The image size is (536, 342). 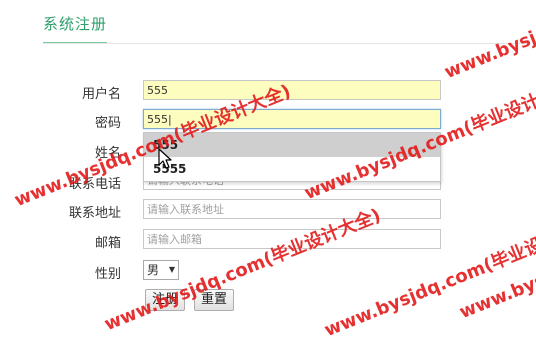 What do you see at coordinates (268, 301) in the screenshot?
I see `button-row: 注册 重置` at bounding box center [268, 301].